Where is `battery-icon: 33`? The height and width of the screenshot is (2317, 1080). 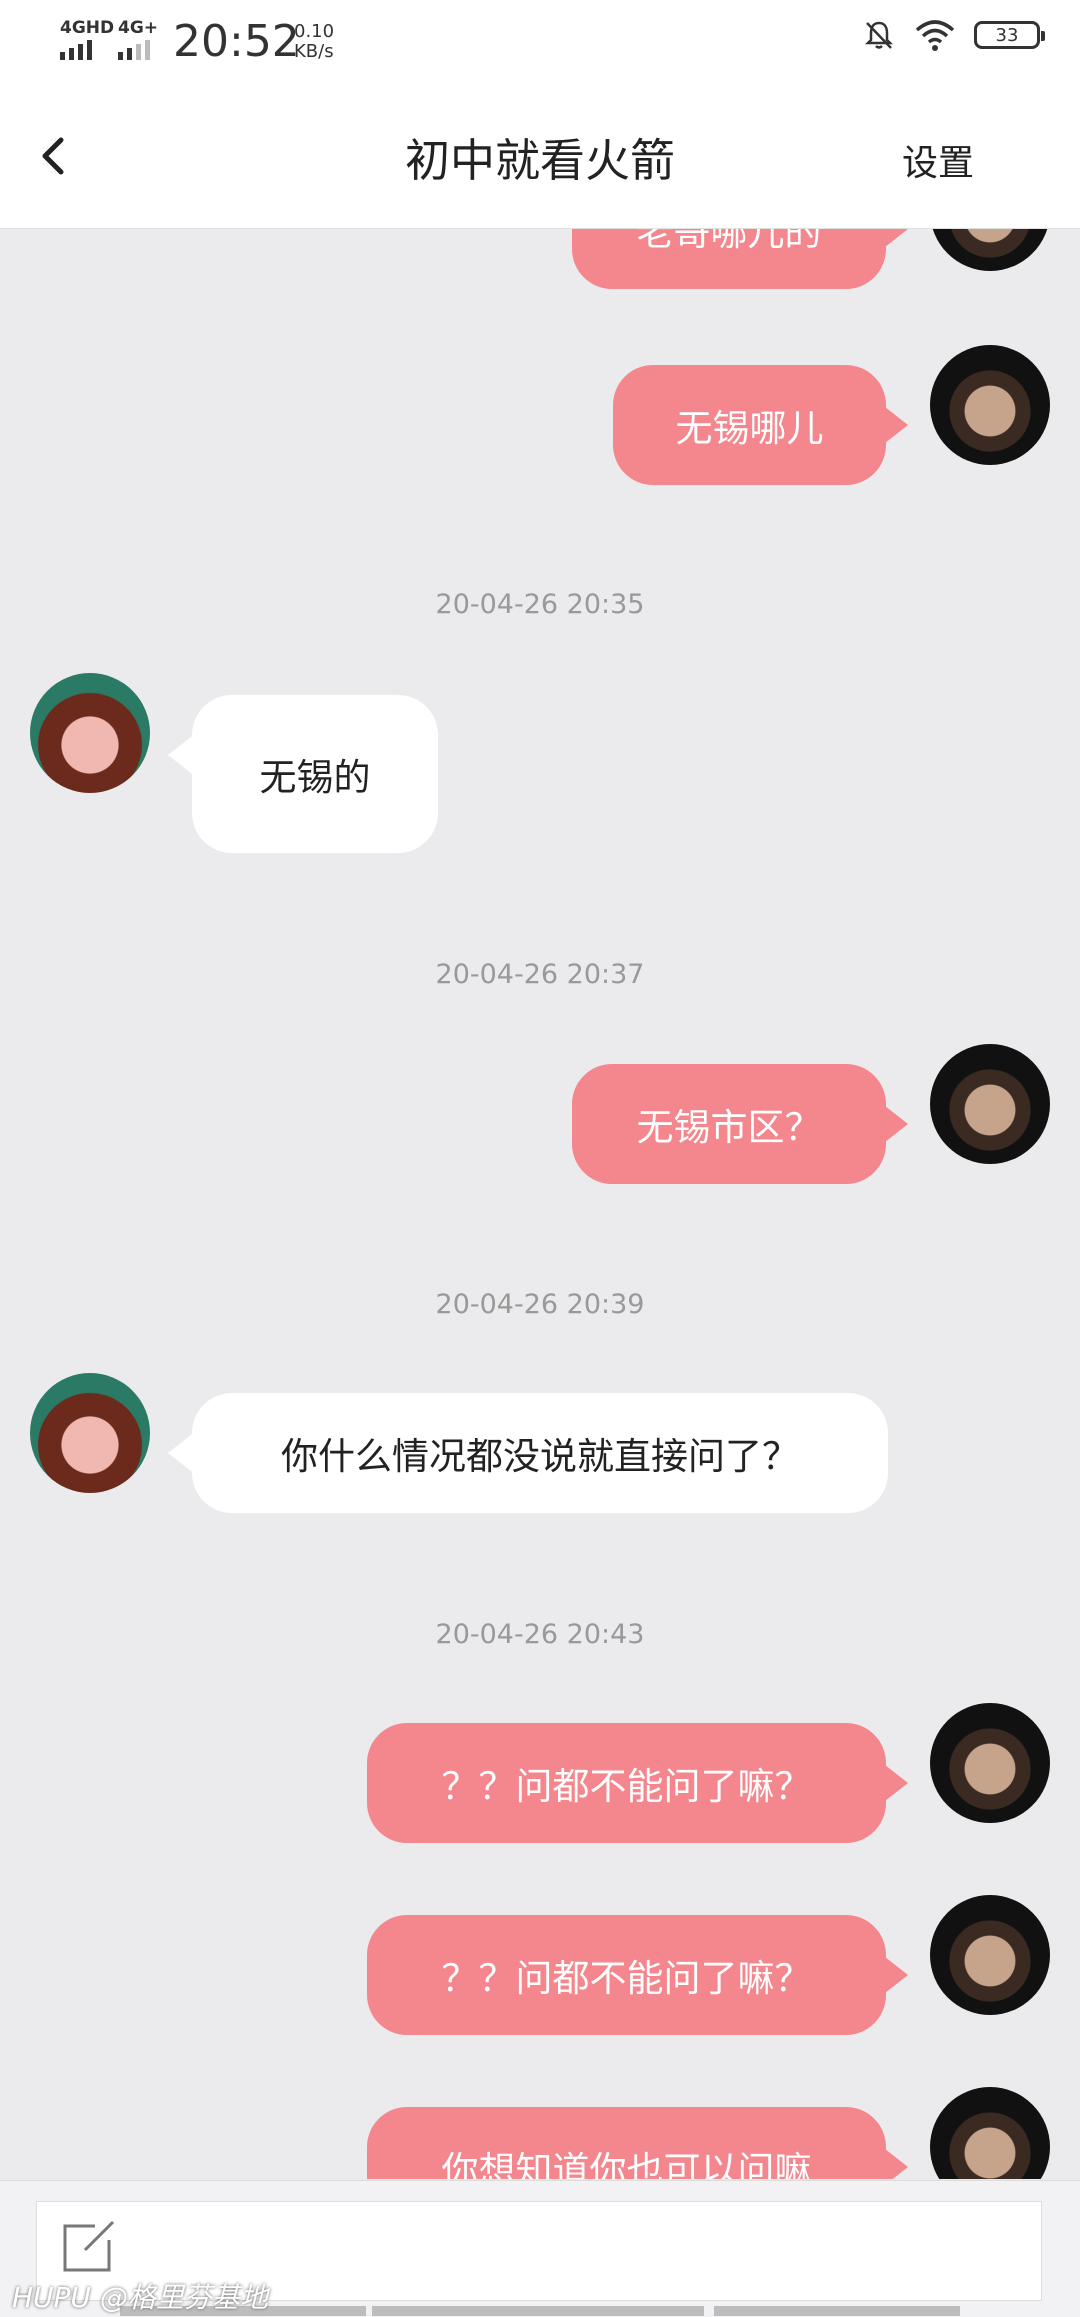
battery-icon: 33 is located at coordinates (1009, 35).